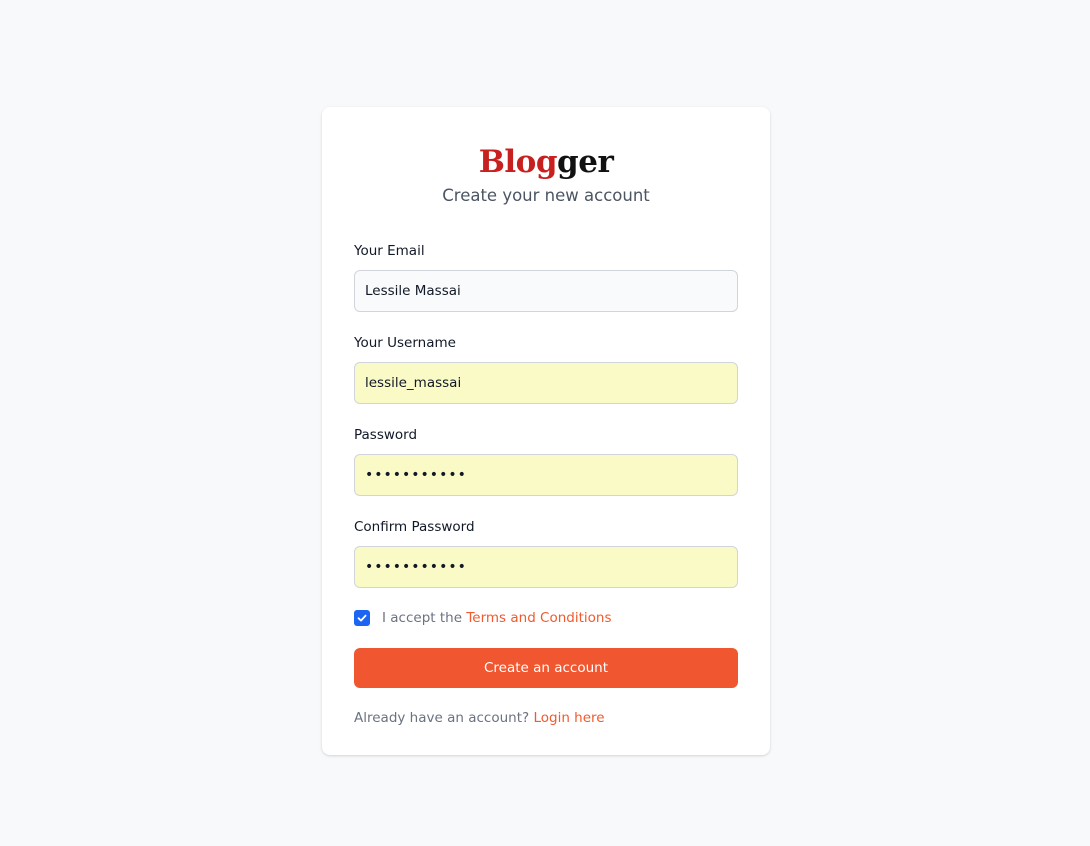  I want to click on brand-logo: Blogger, so click(546, 162).